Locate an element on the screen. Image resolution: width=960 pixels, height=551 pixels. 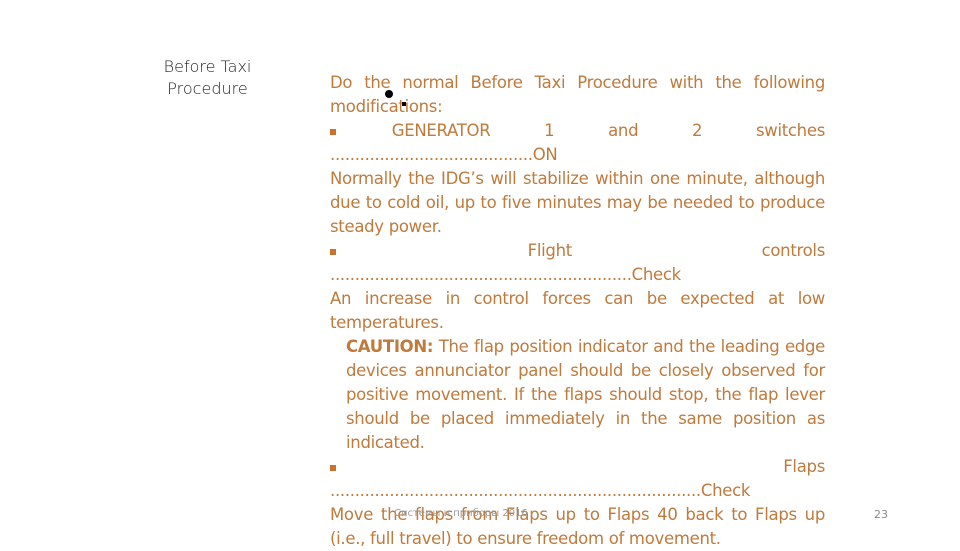
section-title-line2: Procedure is located at coordinates (207, 88).